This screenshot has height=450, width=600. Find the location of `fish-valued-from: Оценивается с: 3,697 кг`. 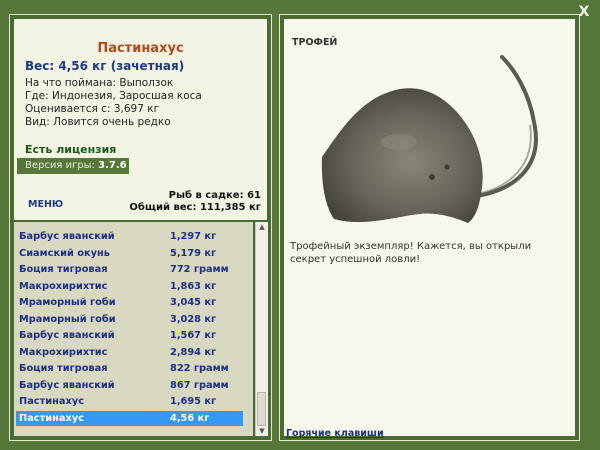

fish-valued-from: Оценивается с: 3,697 кг is located at coordinates (92, 109).